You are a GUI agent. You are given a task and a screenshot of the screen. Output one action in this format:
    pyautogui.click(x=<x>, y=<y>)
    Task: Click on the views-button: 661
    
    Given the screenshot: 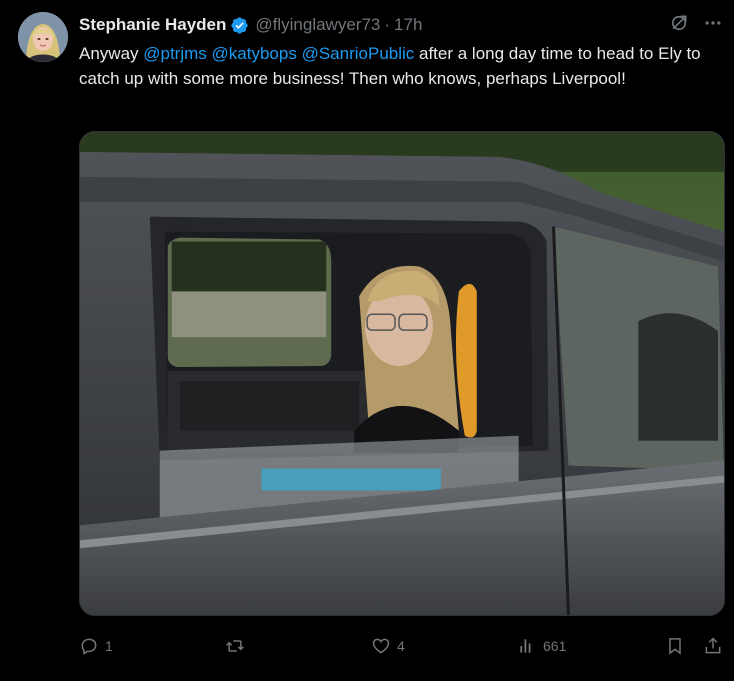 What is the action you would take?
    pyautogui.click(x=541, y=646)
    